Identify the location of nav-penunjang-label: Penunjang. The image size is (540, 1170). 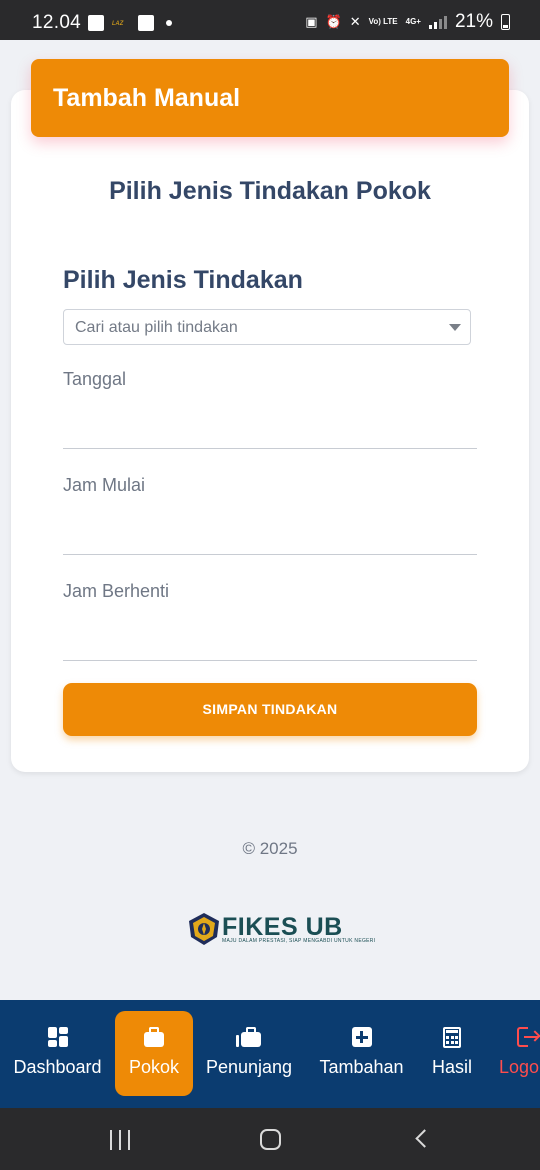
(249, 1067).